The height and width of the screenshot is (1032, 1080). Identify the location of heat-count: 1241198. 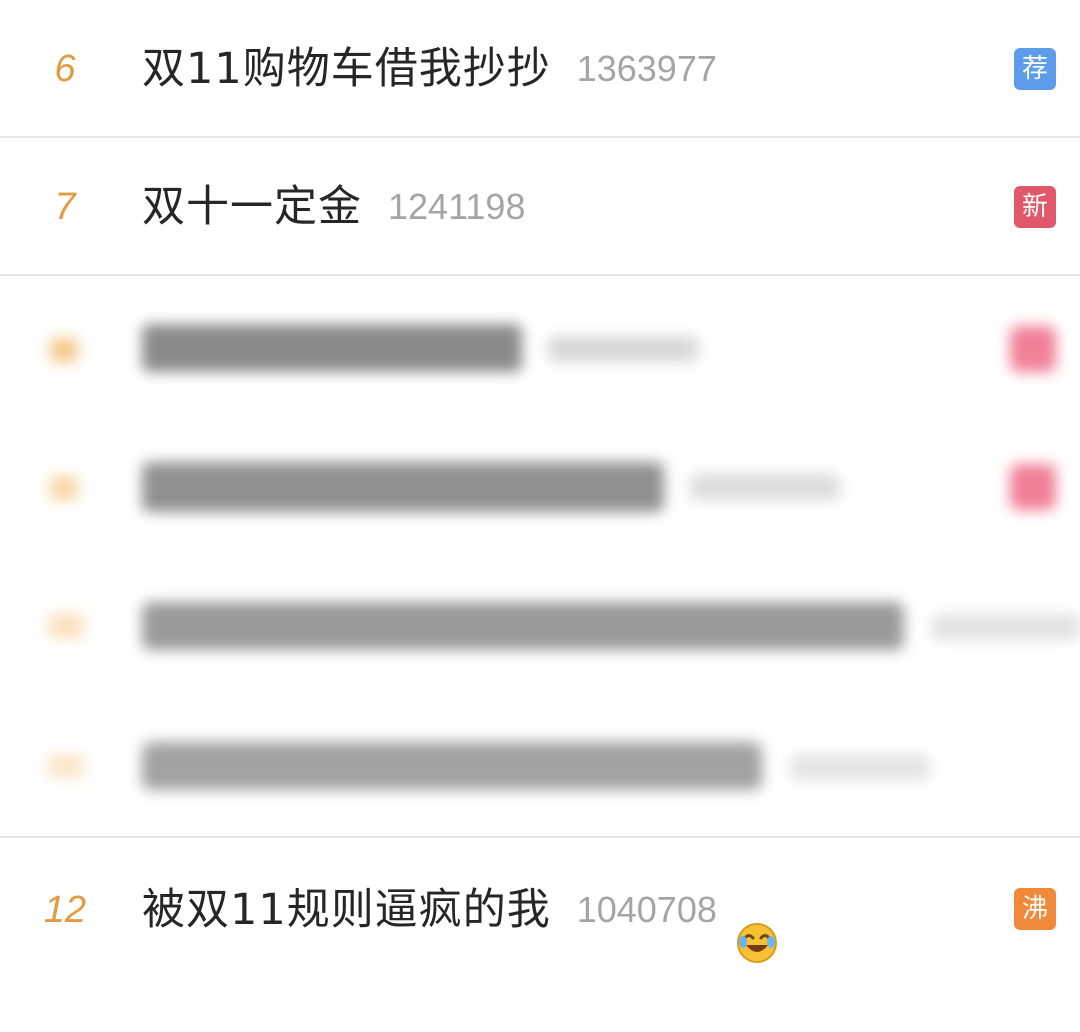
(457, 206).